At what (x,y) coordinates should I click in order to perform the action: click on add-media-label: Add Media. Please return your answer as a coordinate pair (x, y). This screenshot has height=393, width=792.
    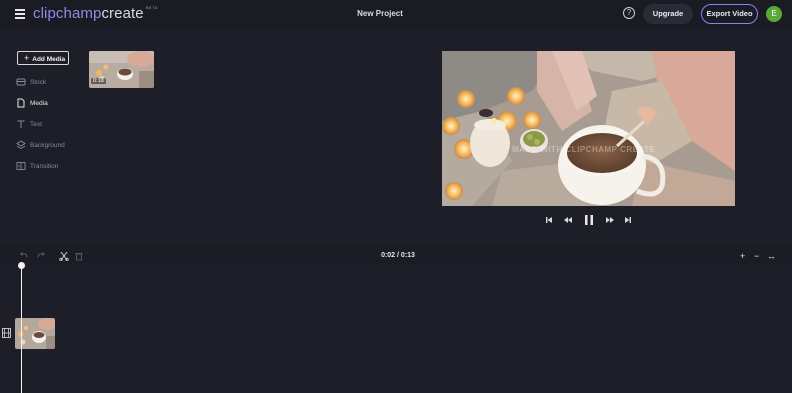
    Looking at the image, I should click on (49, 59).